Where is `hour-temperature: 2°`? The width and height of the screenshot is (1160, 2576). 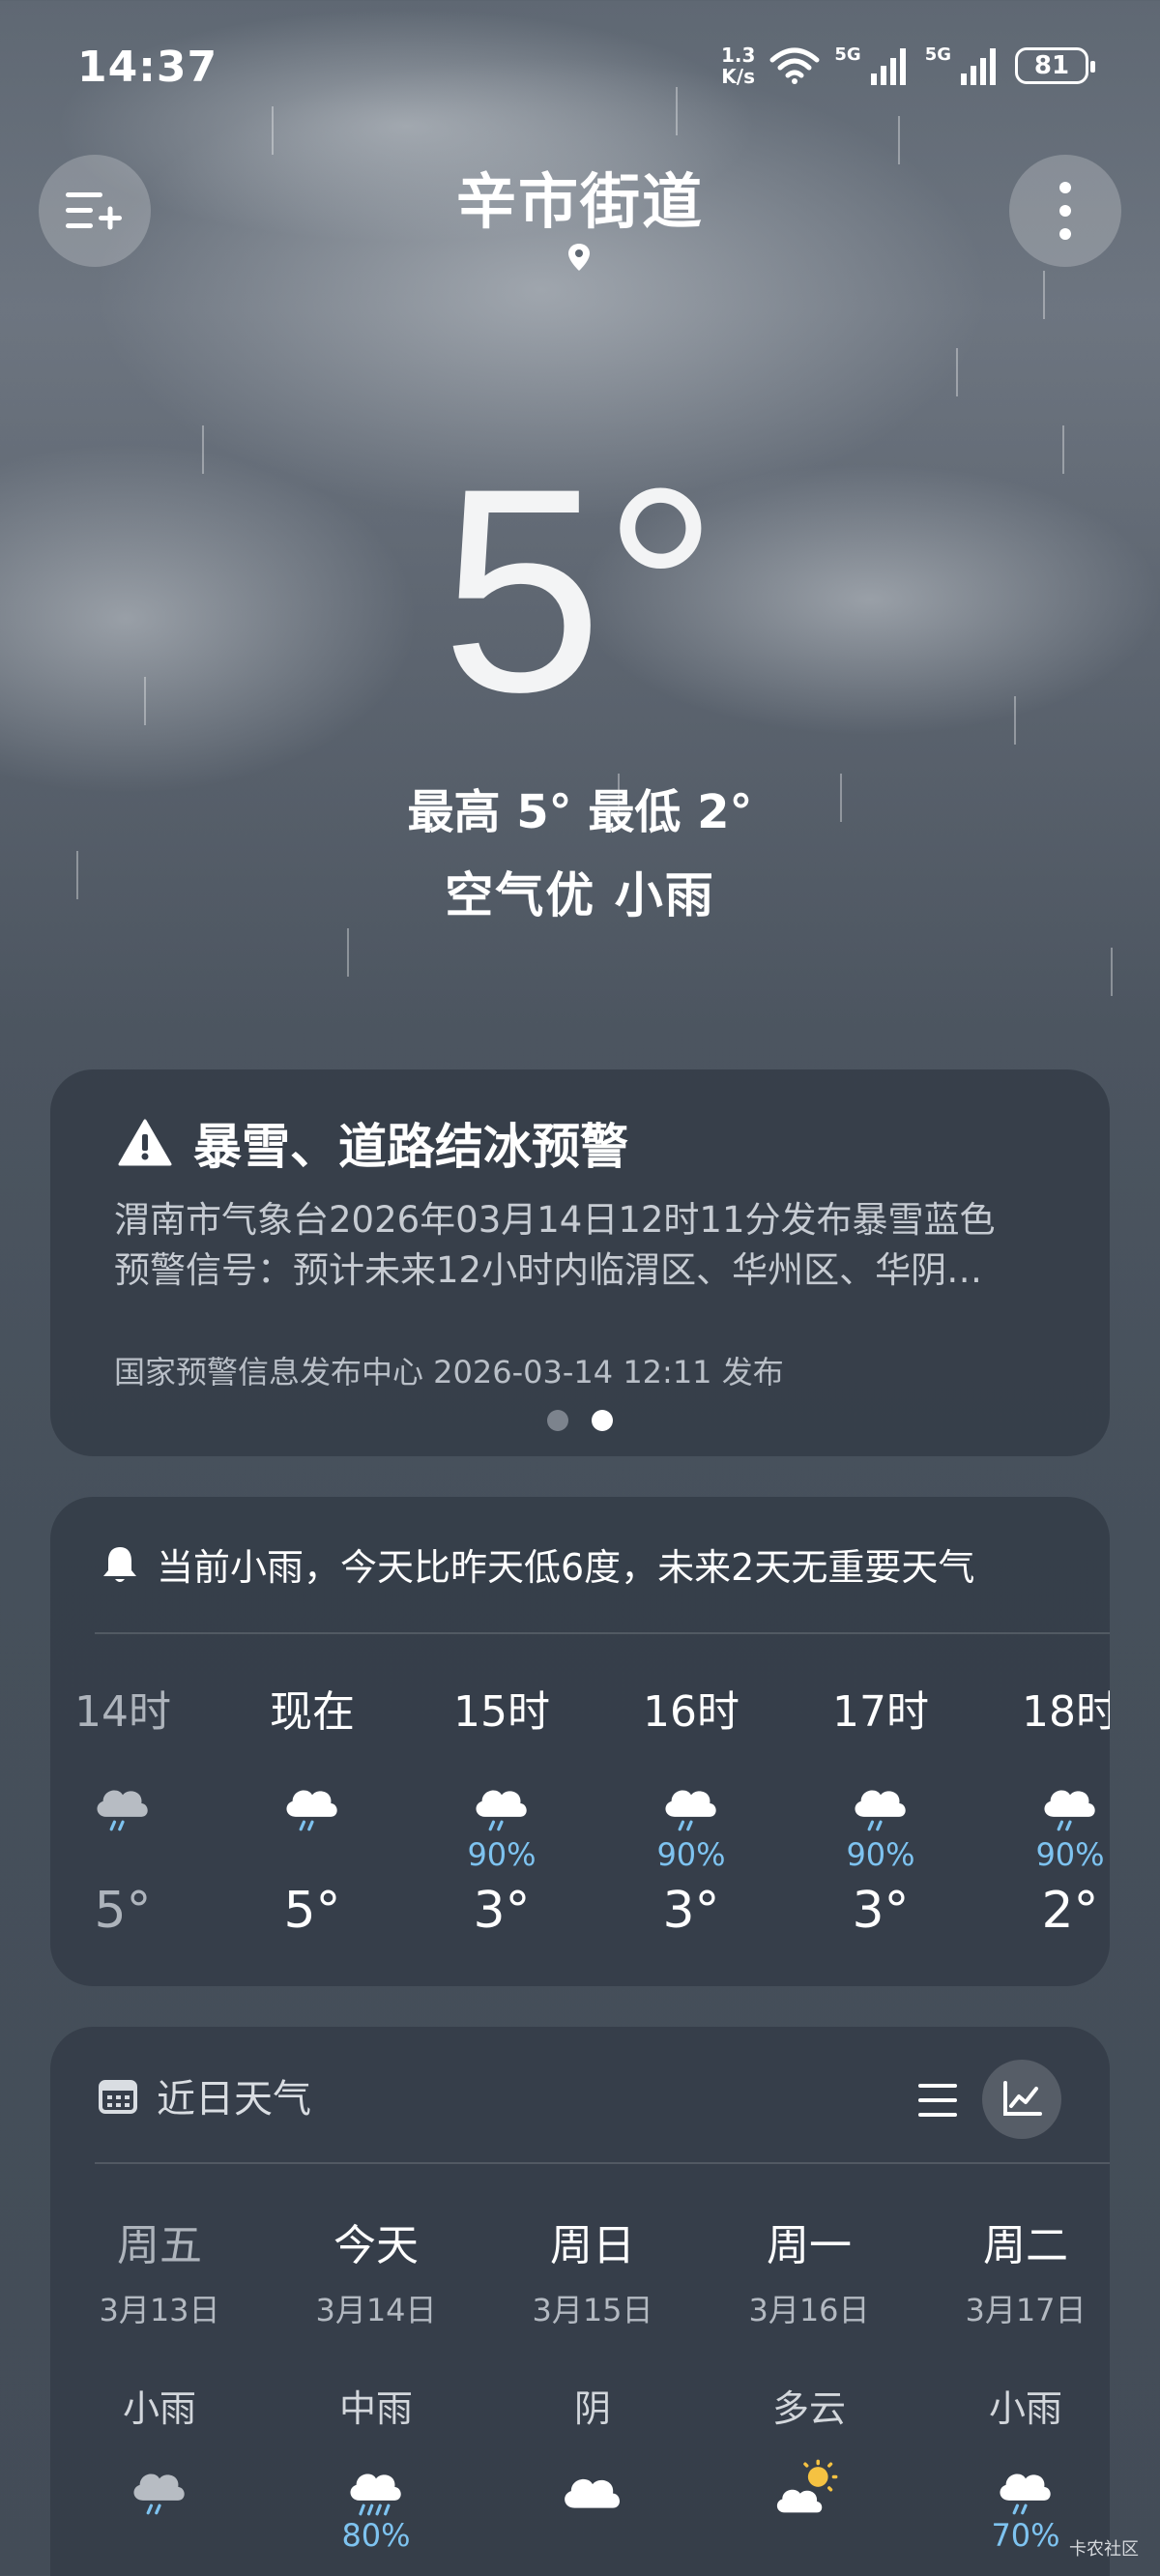
hour-temperature: 2° is located at coordinates (1070, 1911).